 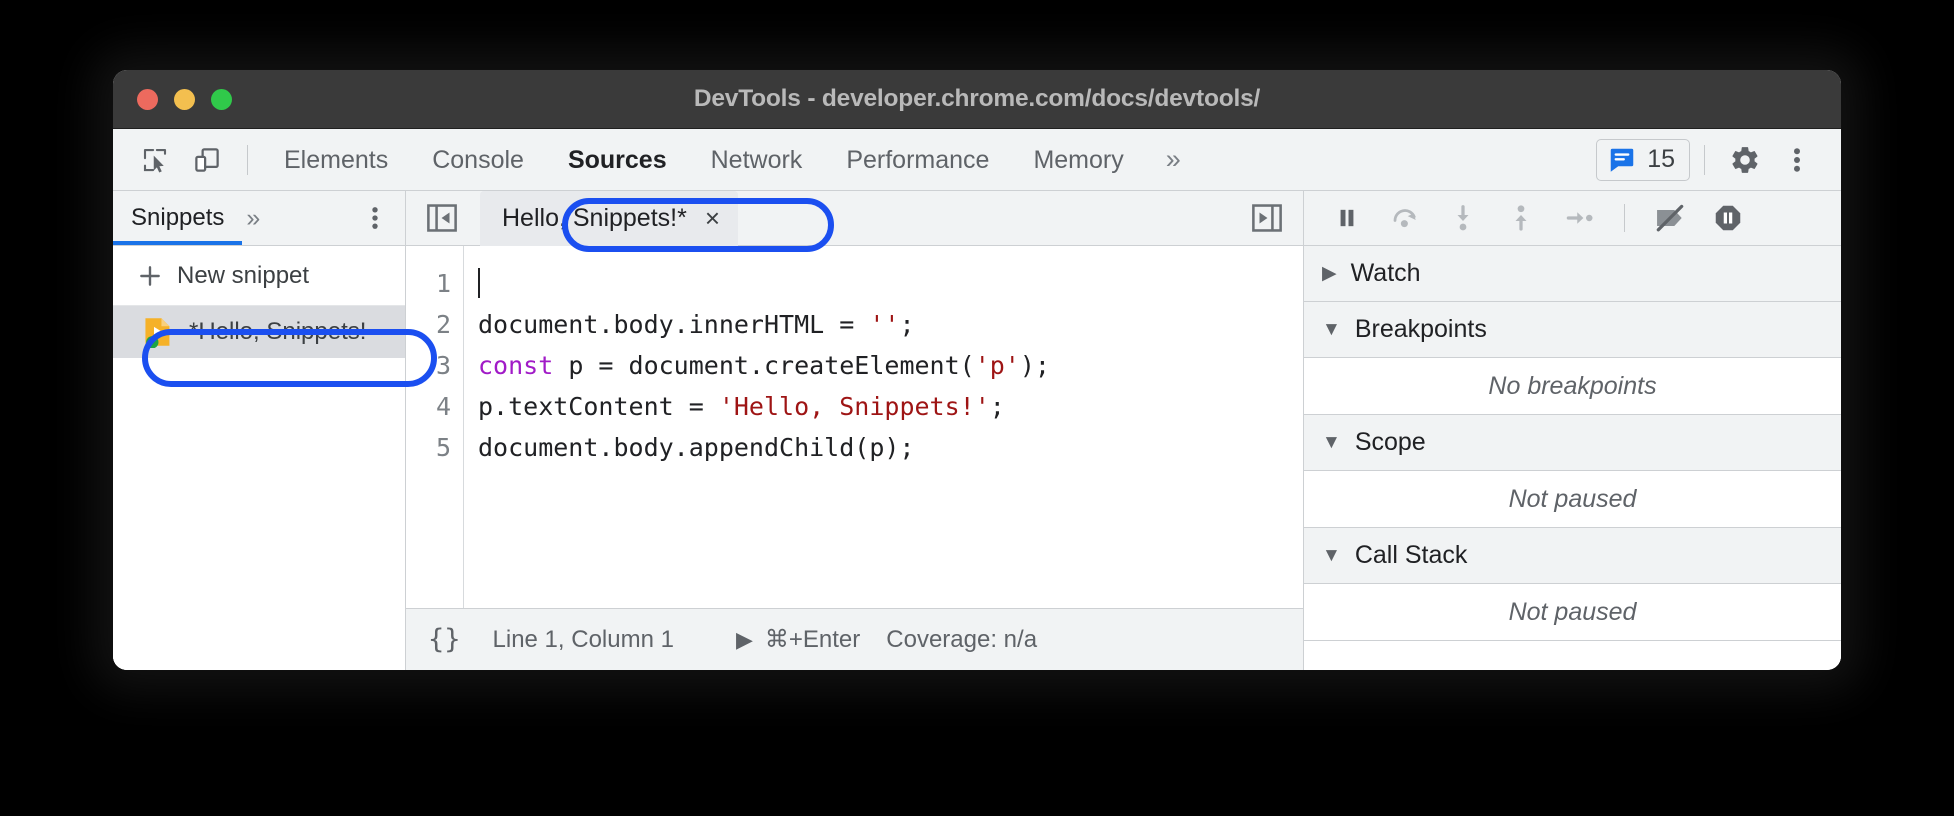 I want to click on debugger-controls-toolbar, so click(x=1572, y=218).